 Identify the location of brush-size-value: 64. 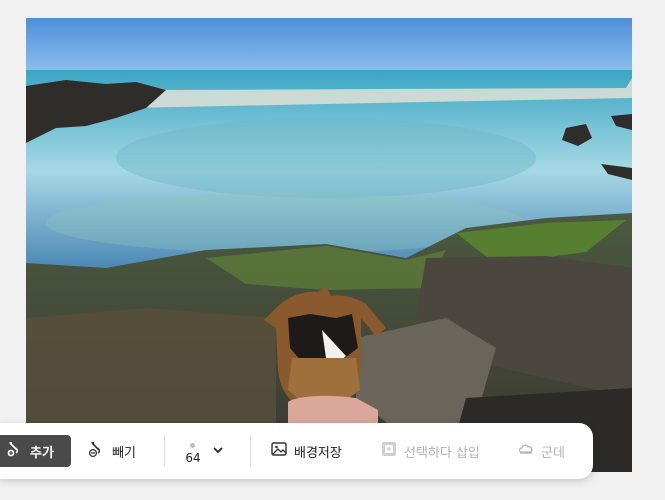
(193, 458).